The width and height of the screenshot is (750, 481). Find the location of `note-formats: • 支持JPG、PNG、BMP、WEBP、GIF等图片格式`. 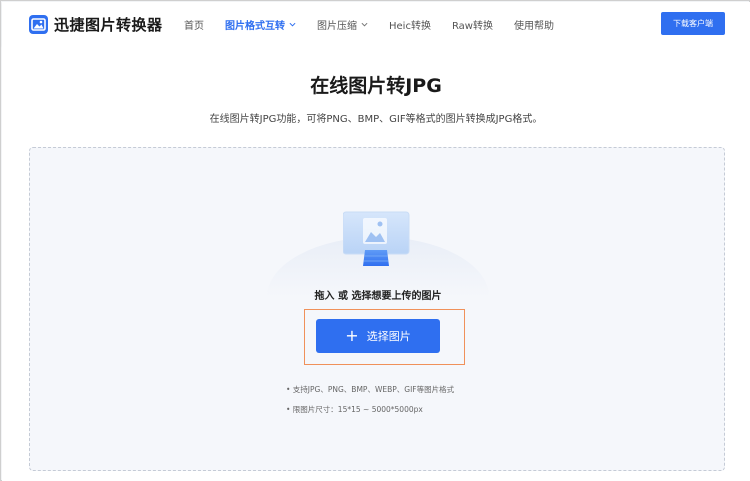

note-formats: • 支持JPG、PNG、BMP、WEBP、GIF等图片格式 is located at coordinates (370, 389).